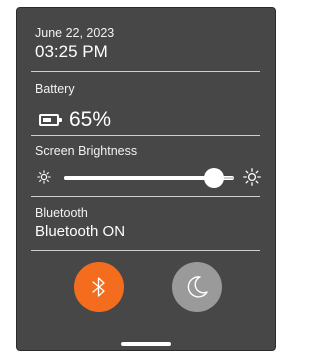 The height and width of the screenshot is (358, 320). I want to click on bluetooth-label: Bluetooth, so click(61, 213).